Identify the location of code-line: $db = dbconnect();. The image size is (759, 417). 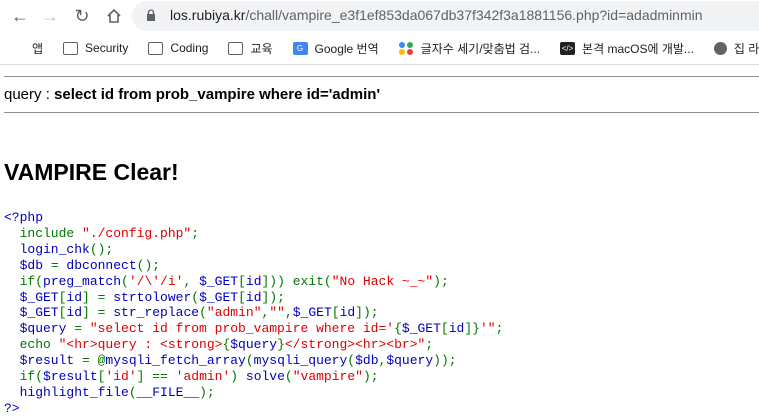
(82, 265).